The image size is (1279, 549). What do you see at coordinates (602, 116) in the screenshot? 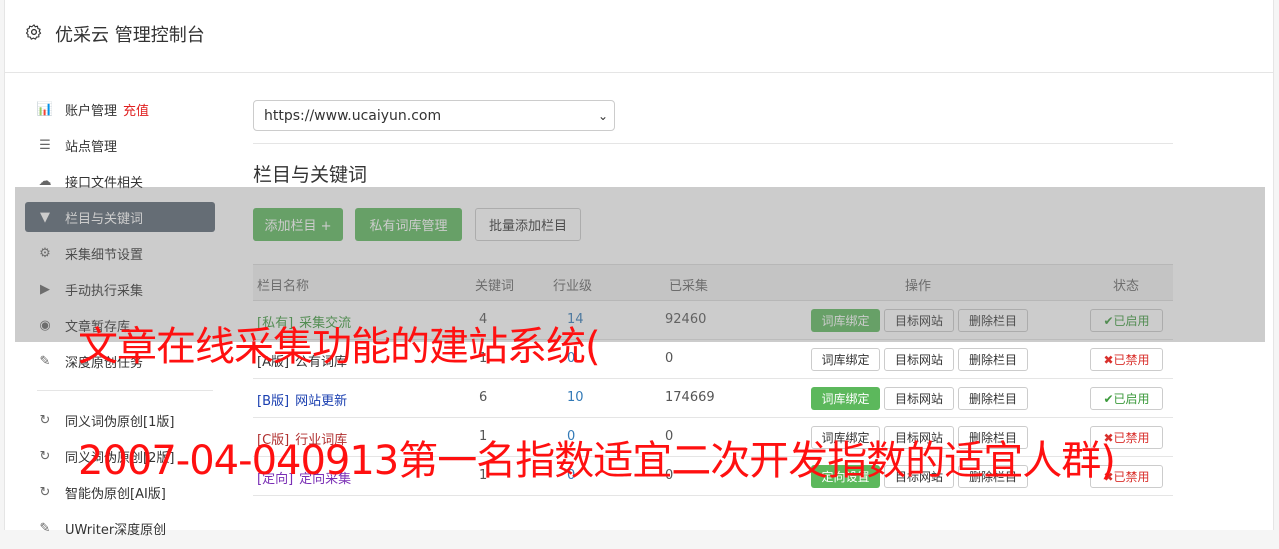
I see `chevron-down-icon: ⌄` at bounding box center [602, 116].